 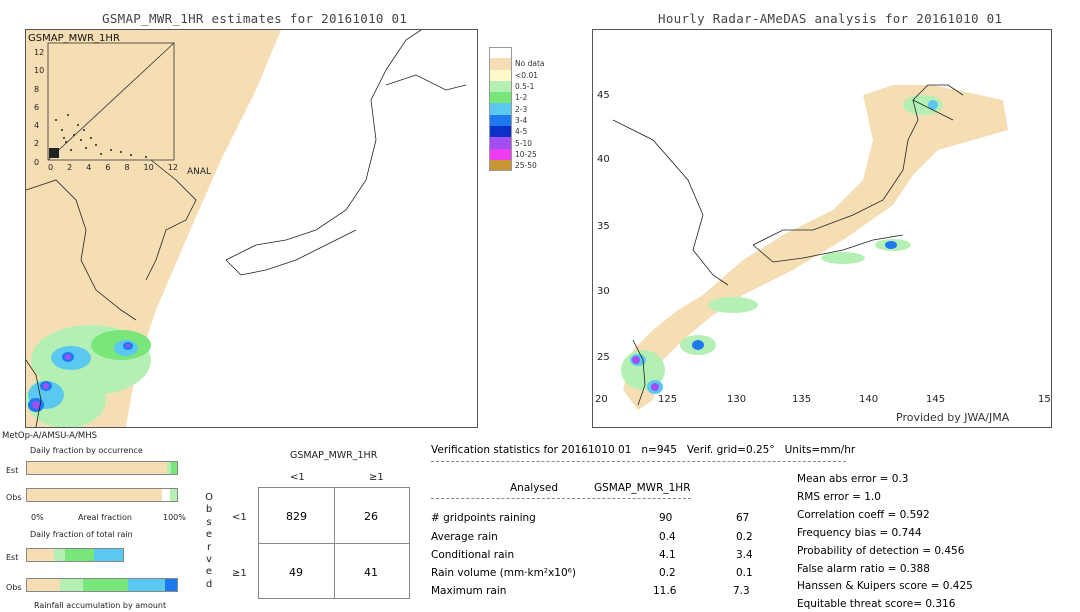 What do you see at coordinates (209, 547) in the screenshot?
I see `observed-letter: r` at bounding box center [209, 547].